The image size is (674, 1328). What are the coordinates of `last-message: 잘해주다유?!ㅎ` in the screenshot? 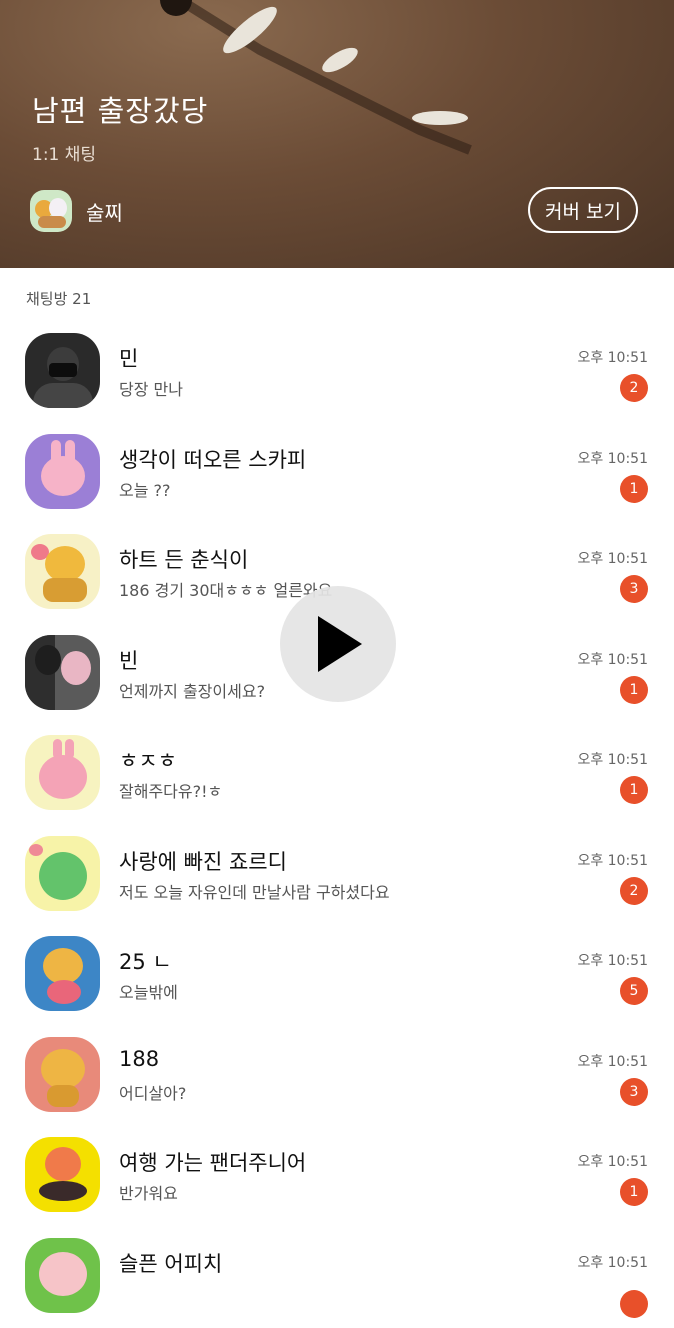 It's located at (170, 790).